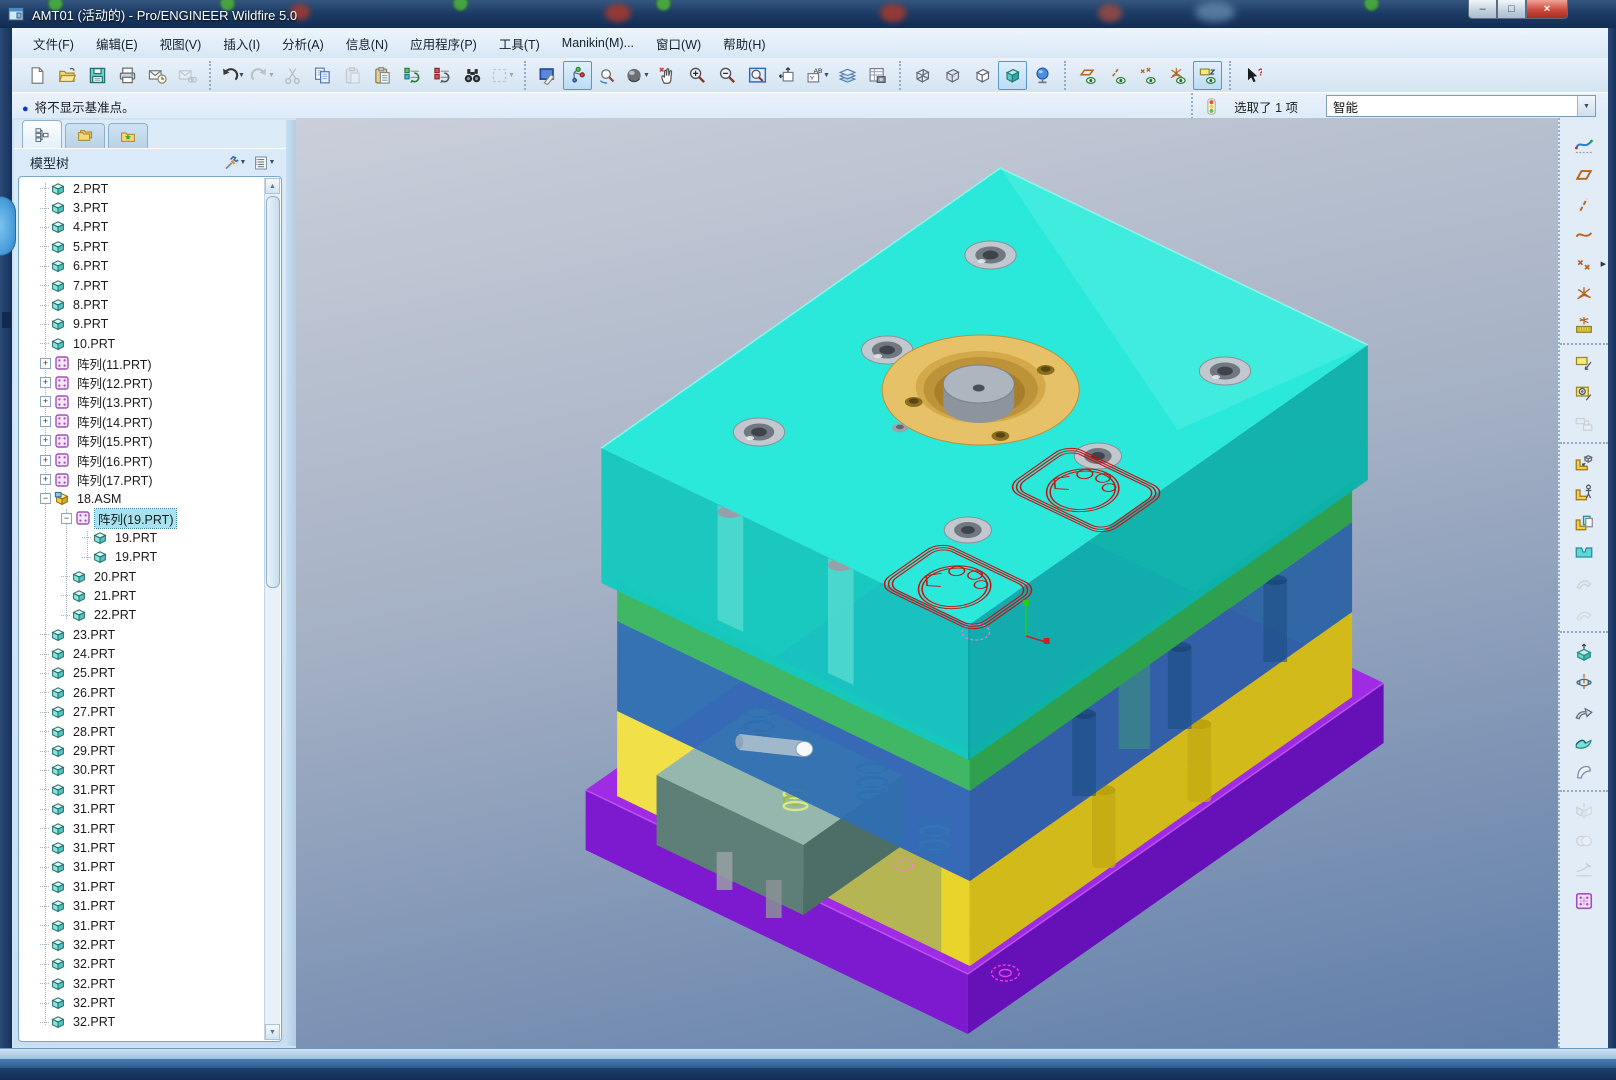 Image resolution: width=1616 pixels, height=1080 pixels. What do you see at coordinates (1584, 711) in the screenshot?
I see `sweep-button` at bounding box center [1584, 711].